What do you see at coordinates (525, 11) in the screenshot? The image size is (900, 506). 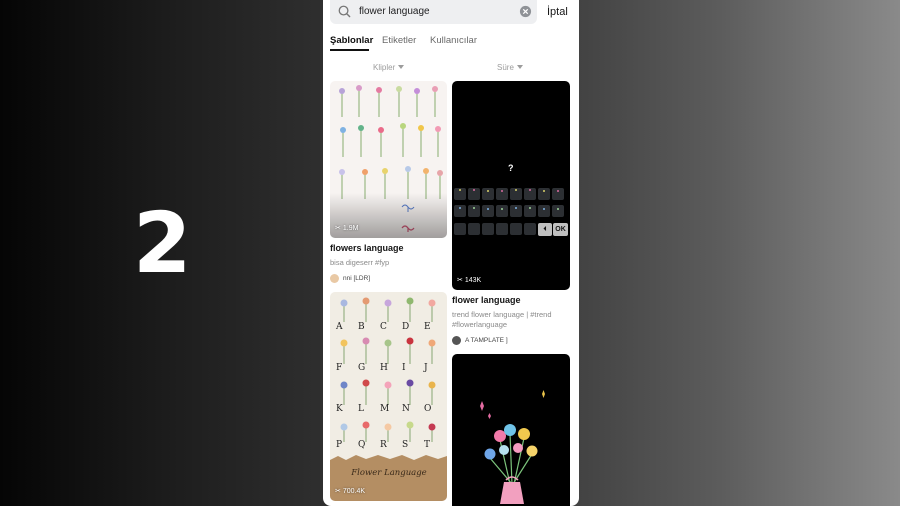 I see `clear-search-icon` at bounding box center [525, 11].